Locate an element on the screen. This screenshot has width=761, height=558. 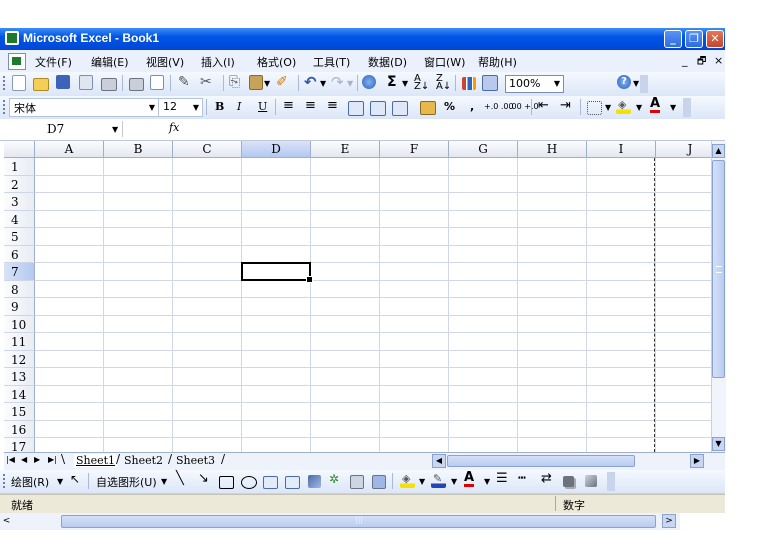
font-size-box: 12 ▼ is located at coordinates (180, 107).